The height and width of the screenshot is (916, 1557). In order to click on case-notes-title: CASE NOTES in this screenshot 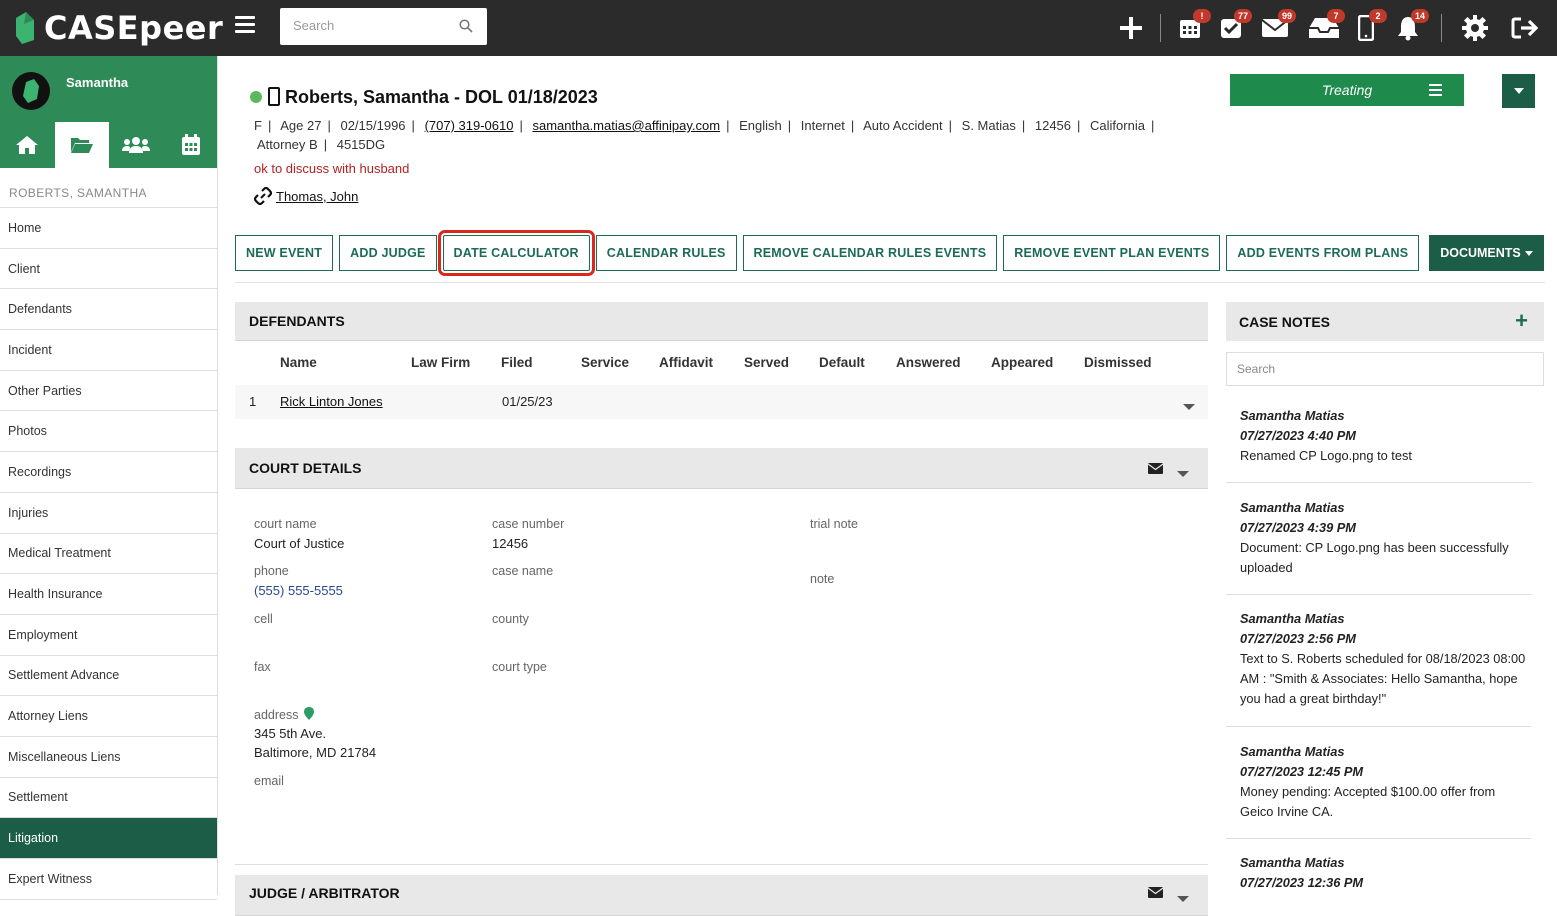, I will do `click(1285, 321)`.